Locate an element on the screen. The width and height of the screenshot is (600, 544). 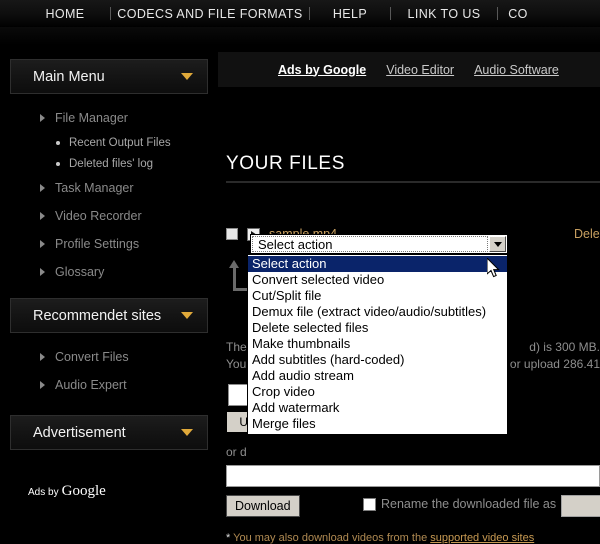
ad-link-audio-software: Audio Software is located at coordinates (516, 70).